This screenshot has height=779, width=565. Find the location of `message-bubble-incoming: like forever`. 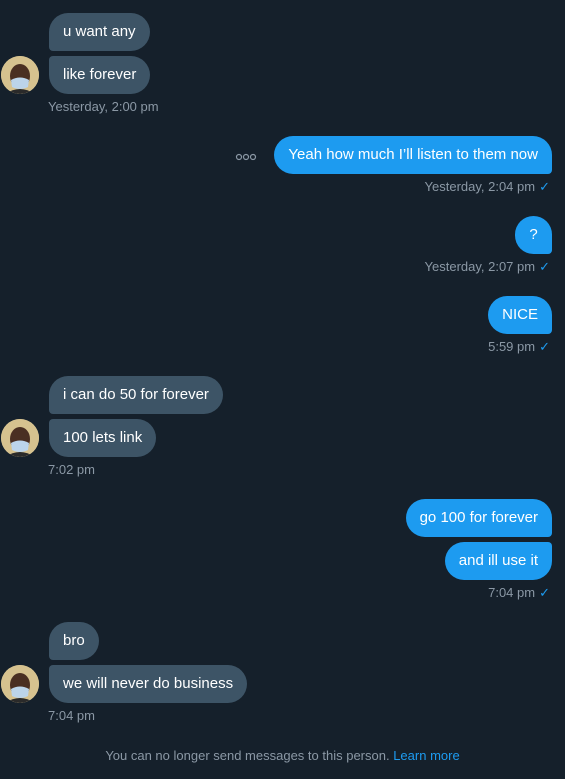

message-bubble-incoming: like forever is located at coordinates (100, 75).